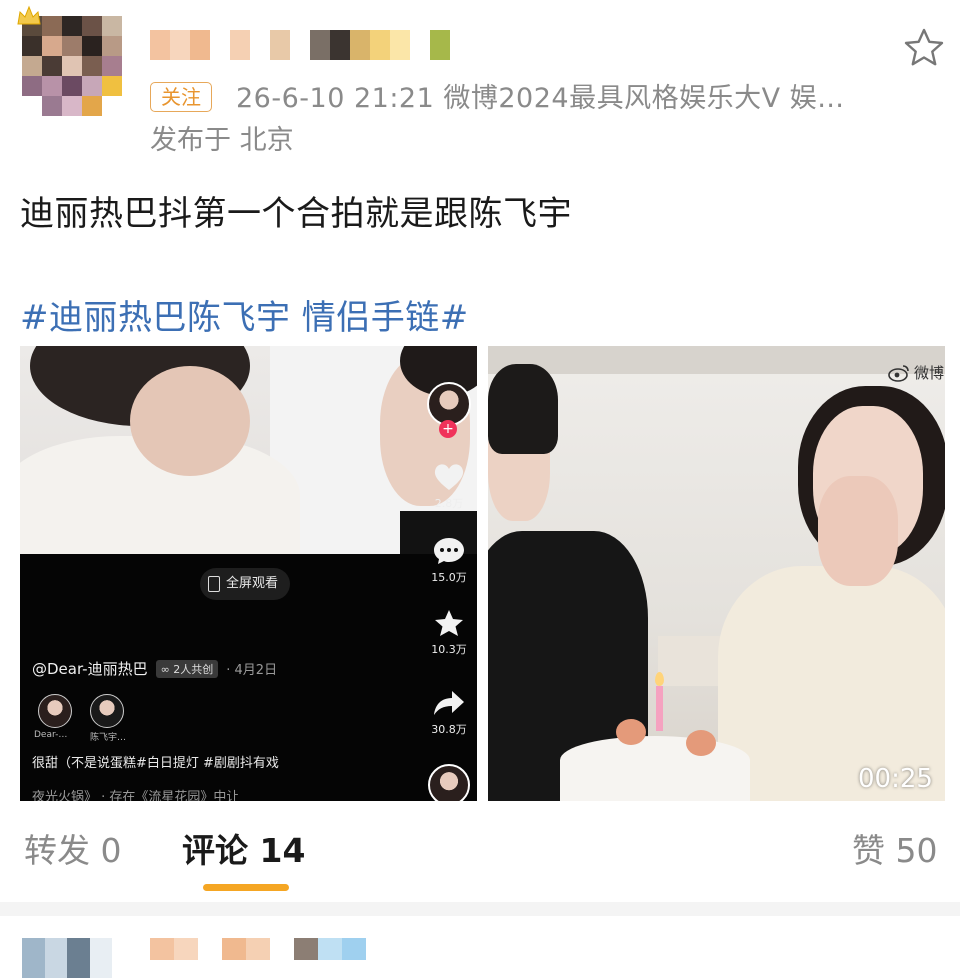  Describe the element at coordinates (449, 649) in the screenshot. I see `favorite-count: 10.3万` at that location.